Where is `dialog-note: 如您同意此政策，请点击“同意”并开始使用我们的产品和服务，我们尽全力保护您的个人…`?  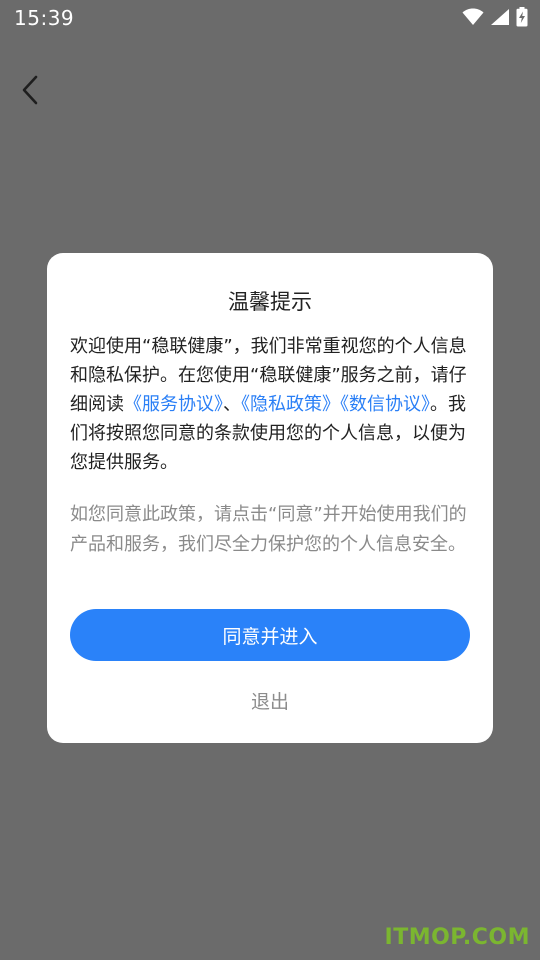
dialog-note: 如您同意此政策，请点击“同意”并开始使用我们的产品和服务，我们尽全力保护您的个人… is located at coordinates (268, 529).